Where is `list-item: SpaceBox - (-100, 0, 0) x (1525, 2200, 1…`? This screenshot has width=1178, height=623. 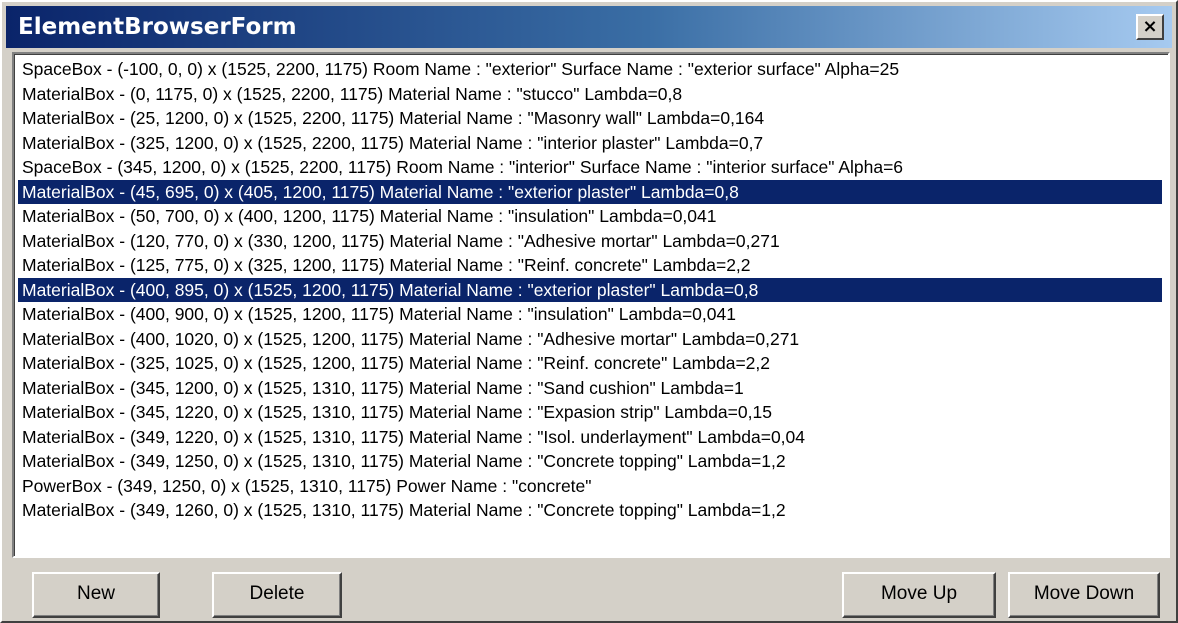 list-item: SpaceBox - (-100, 0, 0) x (1525, 2200, 1… is located at coordinates (590, 69).